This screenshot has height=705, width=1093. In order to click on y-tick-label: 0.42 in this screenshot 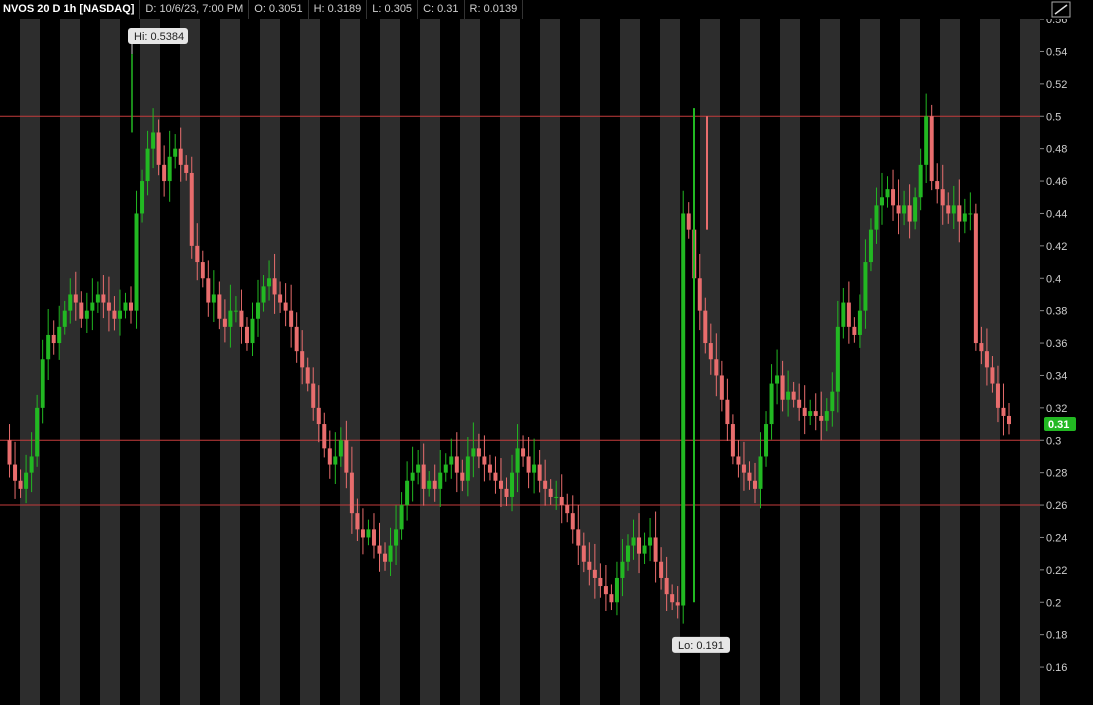, I will do `click(1056, 247)`.